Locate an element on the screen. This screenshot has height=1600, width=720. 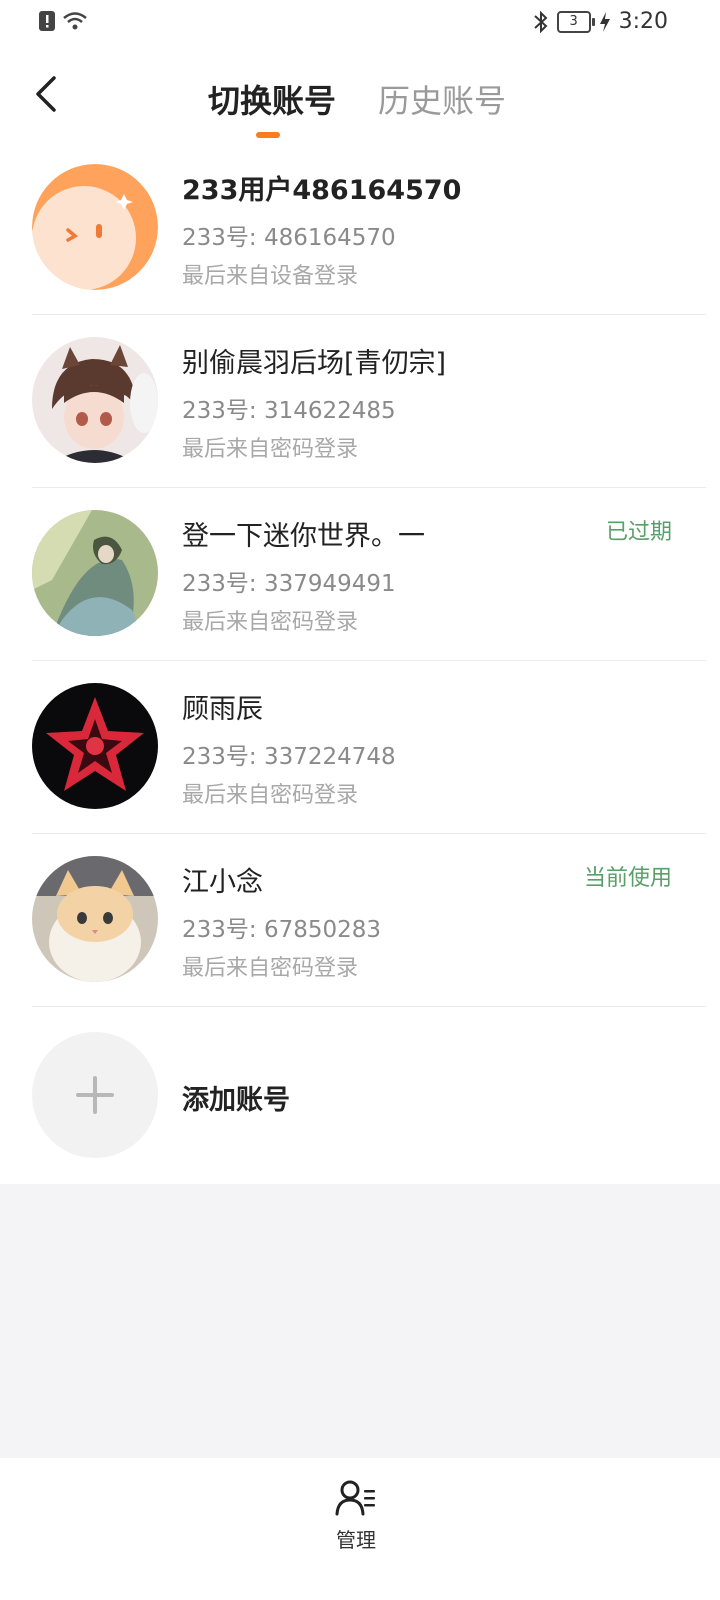
account-name: 别偷晨羽后场[青仞宗] is located at coordinates (314, 363).